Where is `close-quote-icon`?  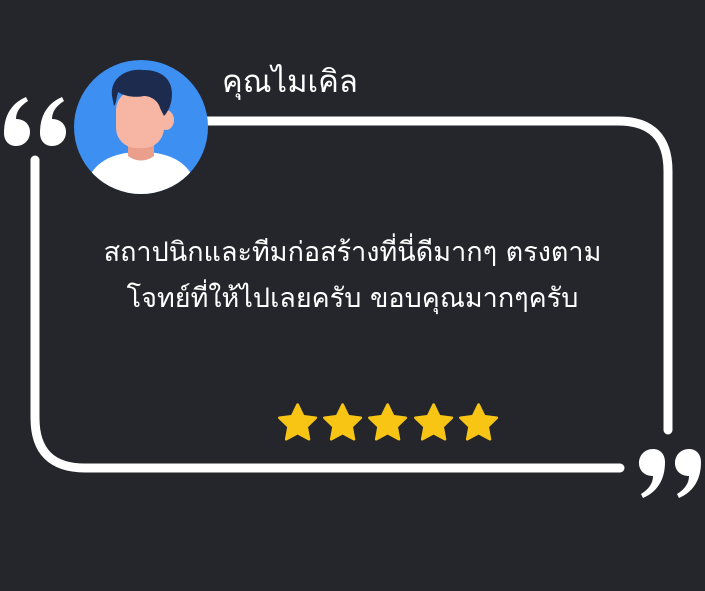 close-quote-icon is located at coordinates (670, 473).